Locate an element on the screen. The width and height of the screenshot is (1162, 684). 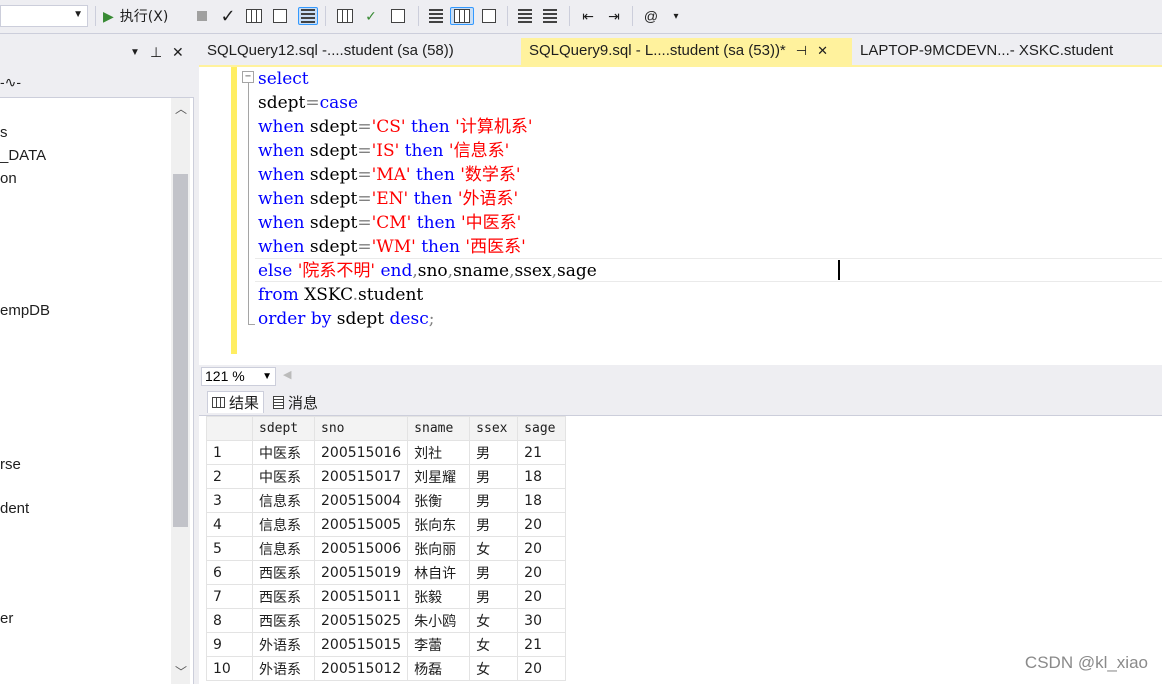
results-to-file-button is located at coordinates (489, 16).